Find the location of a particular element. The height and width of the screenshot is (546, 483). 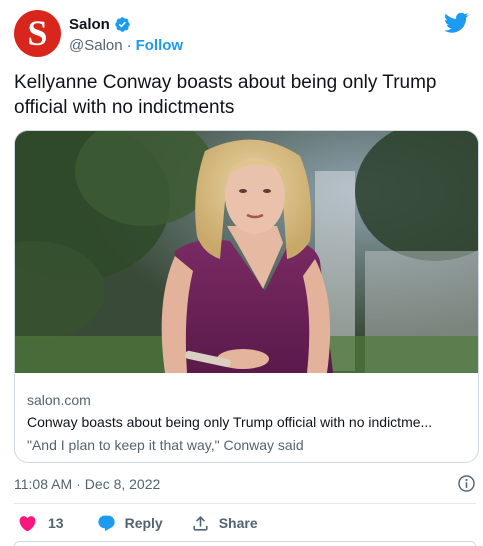

avatar-logo-letter: S is located at coordinates (37, 32).